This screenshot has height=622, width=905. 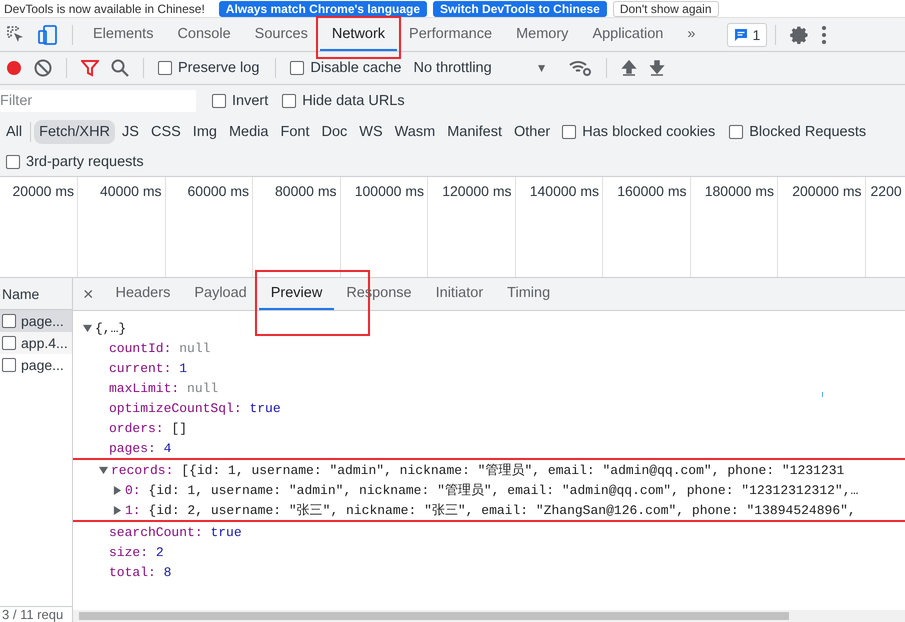 I want to click on type-filter-button: Img, so click(x=205, y=132).